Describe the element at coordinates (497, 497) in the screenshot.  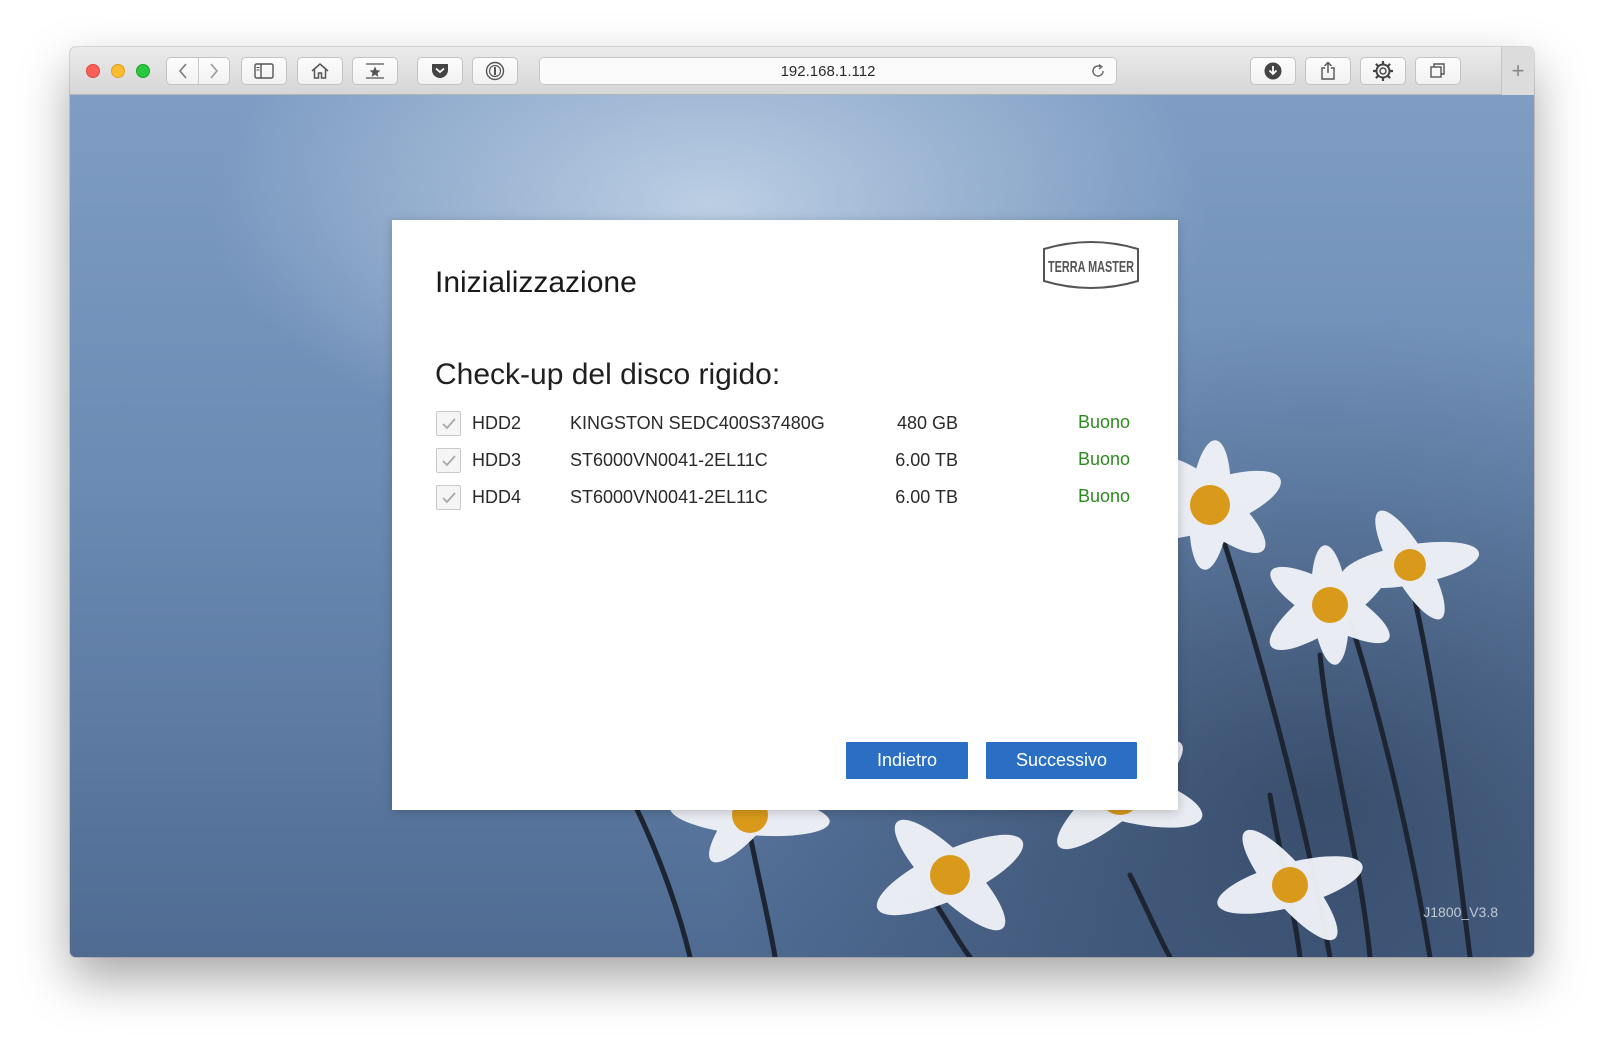
I see `disk-slot: HDD4` at that location.